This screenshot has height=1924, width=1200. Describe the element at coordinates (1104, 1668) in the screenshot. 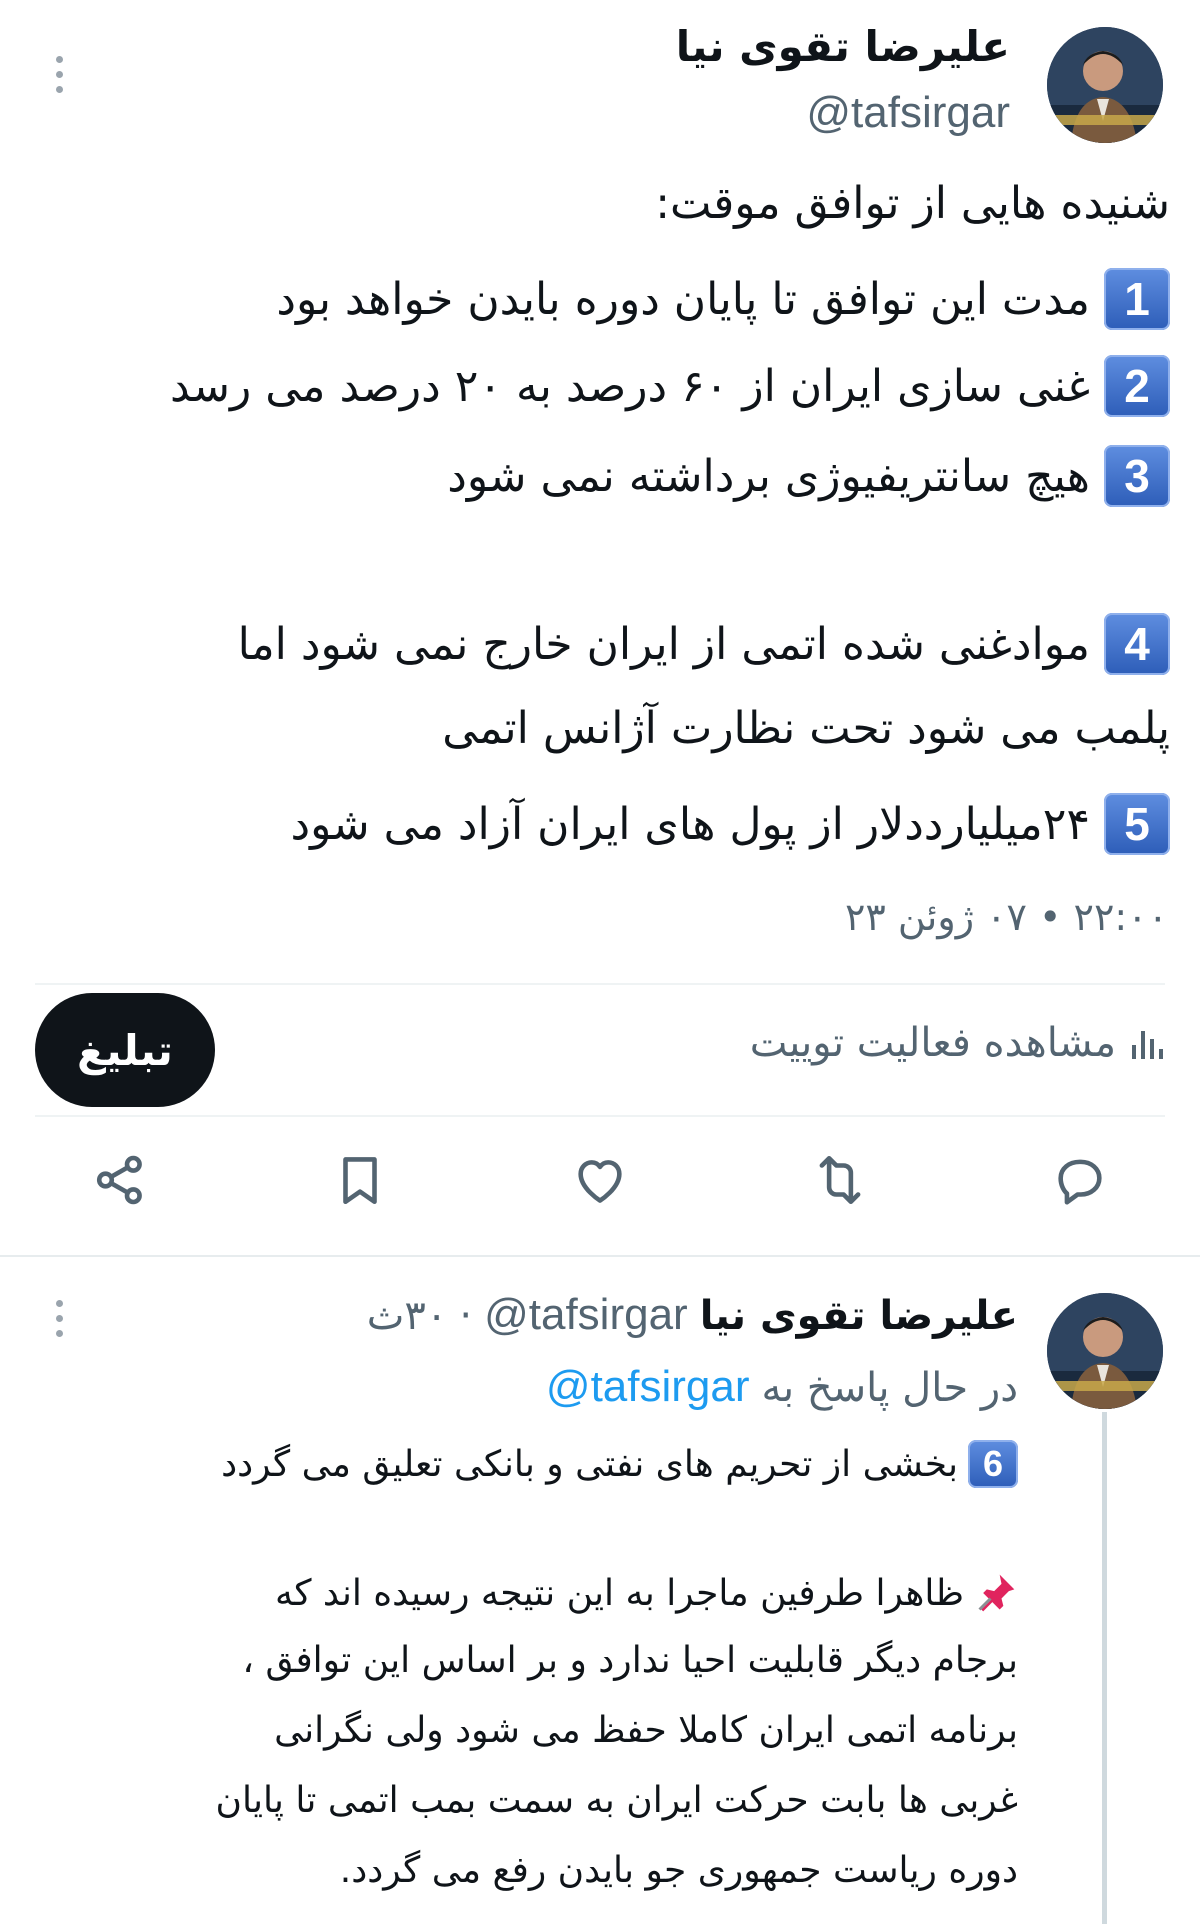

I see `thread-line` at that location.